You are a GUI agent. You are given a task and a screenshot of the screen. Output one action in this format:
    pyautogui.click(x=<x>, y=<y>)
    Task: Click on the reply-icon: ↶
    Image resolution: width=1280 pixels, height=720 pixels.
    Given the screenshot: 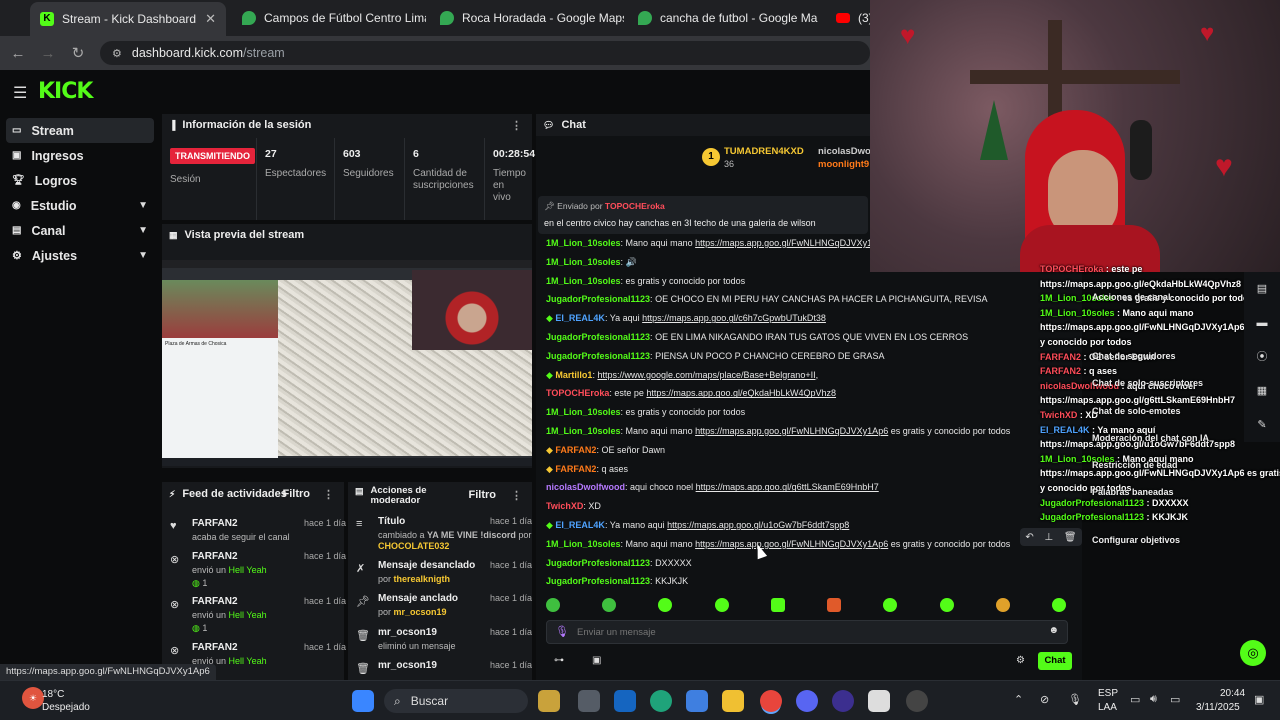 What is the action you would take?
    pyautogui.click(x=1029, y=537)
    